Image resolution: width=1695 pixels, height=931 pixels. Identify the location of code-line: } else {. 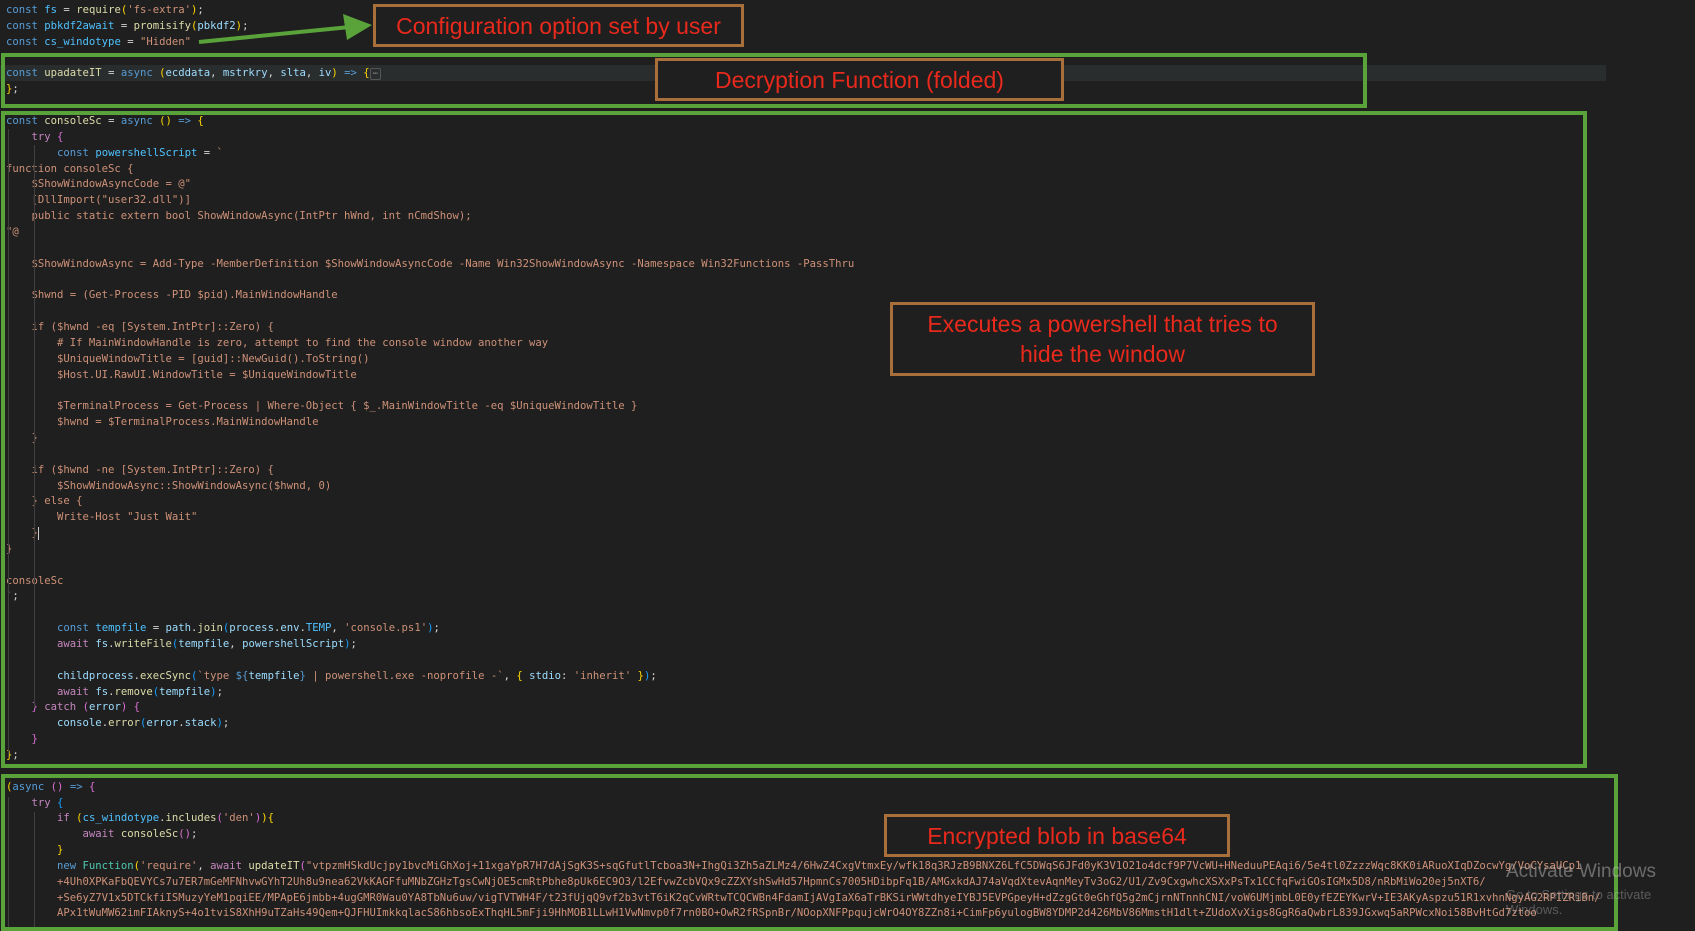
(44, 501).